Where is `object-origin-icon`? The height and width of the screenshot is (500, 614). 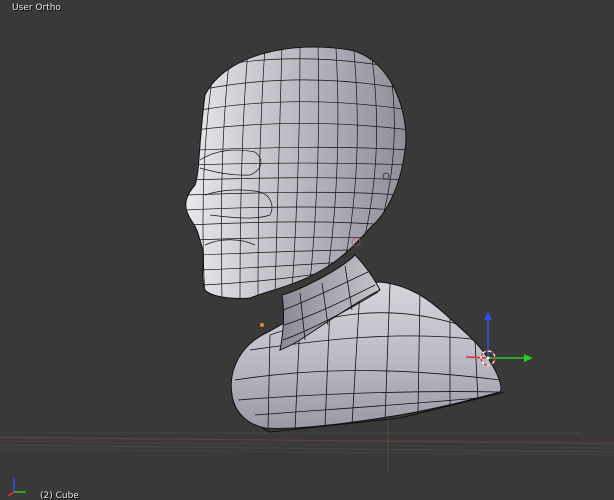 object-origin-icon is located at coordinates (262, 325).